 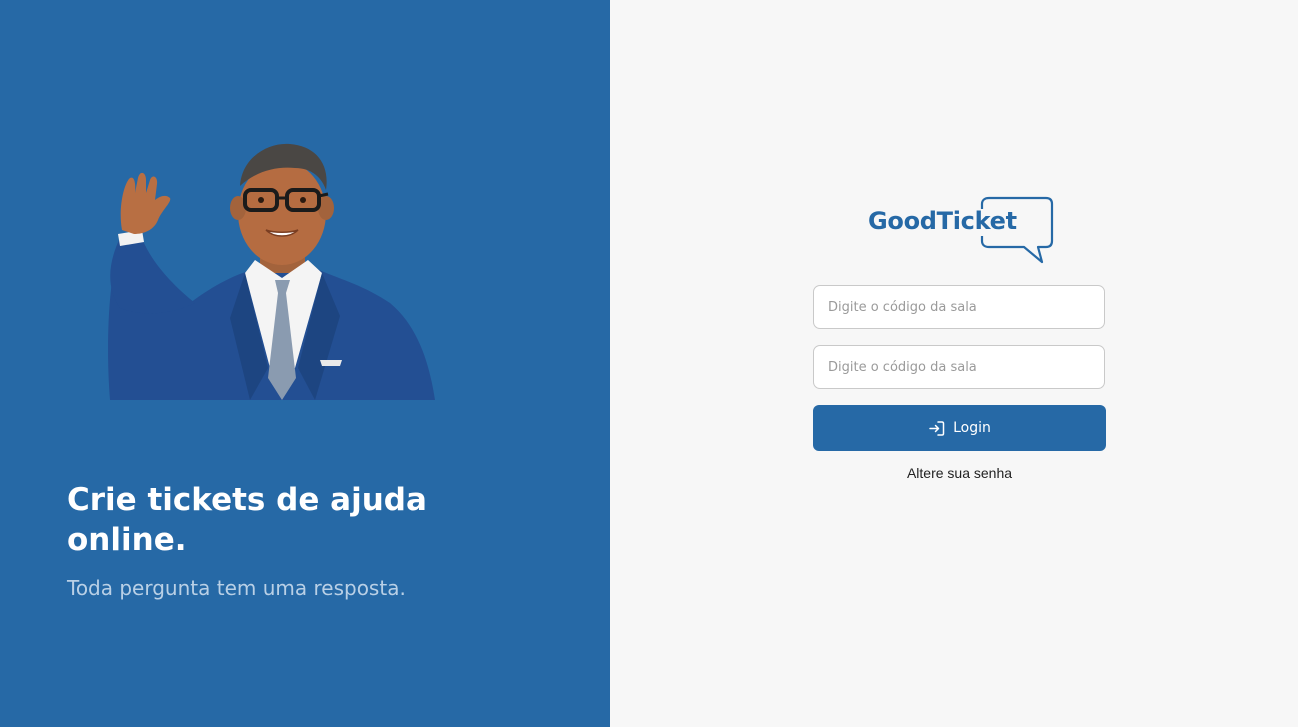 What do you see at coordinates (236, 588) in the screenshot?
I see `hero-subtitle: Toda pergunta tem uma resposta.` at bounding box center [236, 588].